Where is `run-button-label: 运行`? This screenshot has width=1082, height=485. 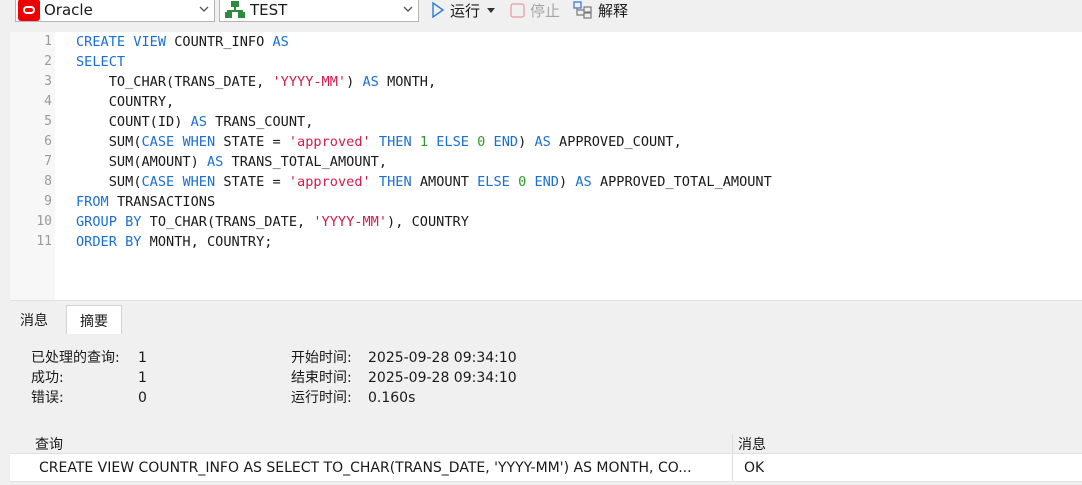 run-button-label: 运行 is located at coordinates (465, 10).